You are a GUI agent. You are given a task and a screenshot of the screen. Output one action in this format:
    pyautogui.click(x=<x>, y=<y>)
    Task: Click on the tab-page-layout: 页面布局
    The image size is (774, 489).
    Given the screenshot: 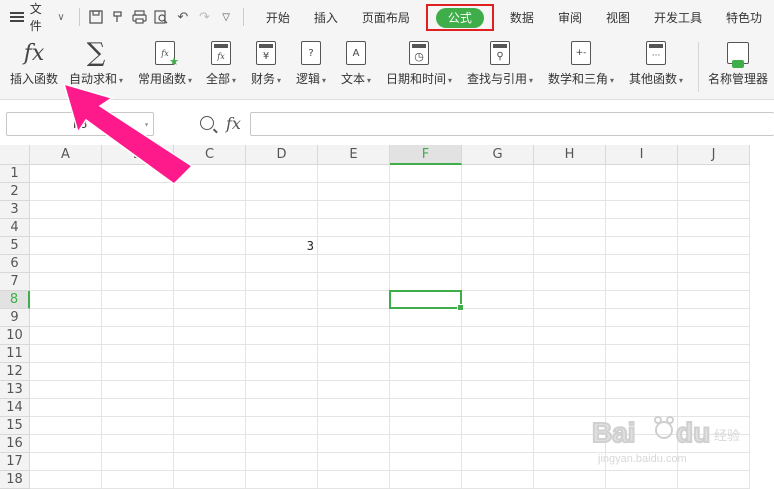 What is the action you would take?
    pyautogui.click(x=386, y=17)
    